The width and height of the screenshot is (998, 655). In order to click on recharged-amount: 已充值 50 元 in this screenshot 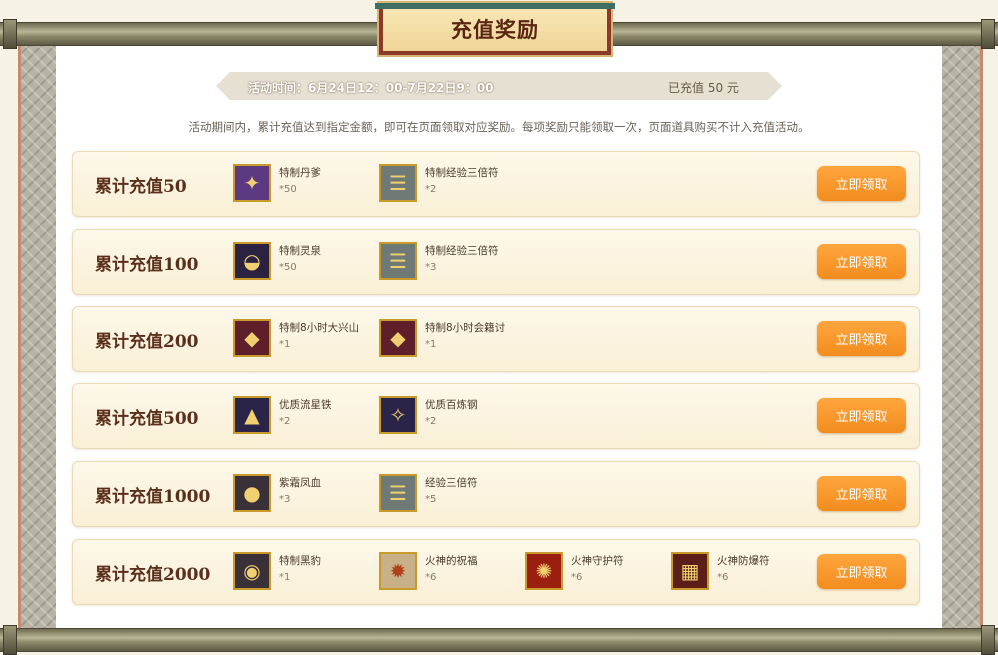, I will do `click(703, 88)`.